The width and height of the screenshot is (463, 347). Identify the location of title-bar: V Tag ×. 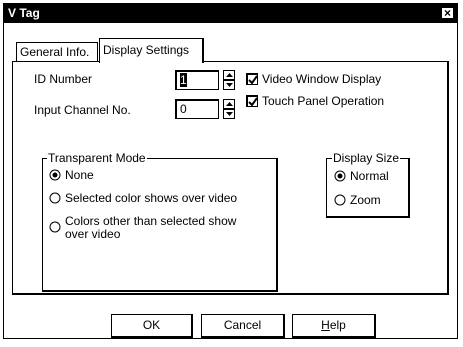
(230, 13).